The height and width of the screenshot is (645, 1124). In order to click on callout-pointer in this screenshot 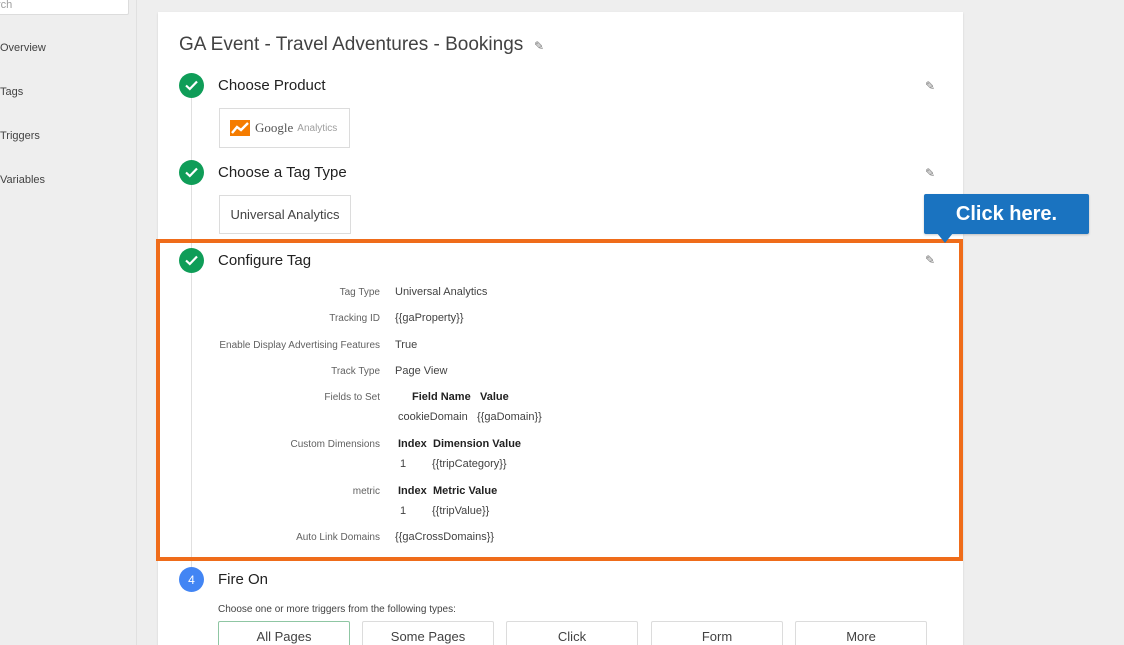, I will do `click(945, 238)`.